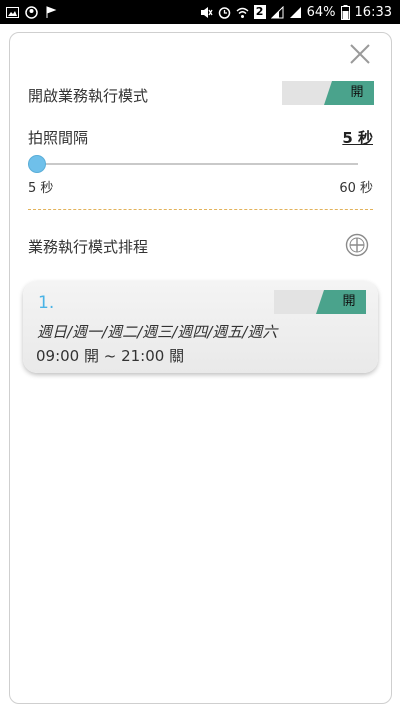 This screenshot has width=400, height=711. What do you see at coordinates (328, 93) in the screenshot?
I see `business-mode-toggle: 開` at bounding box center [328, 93].